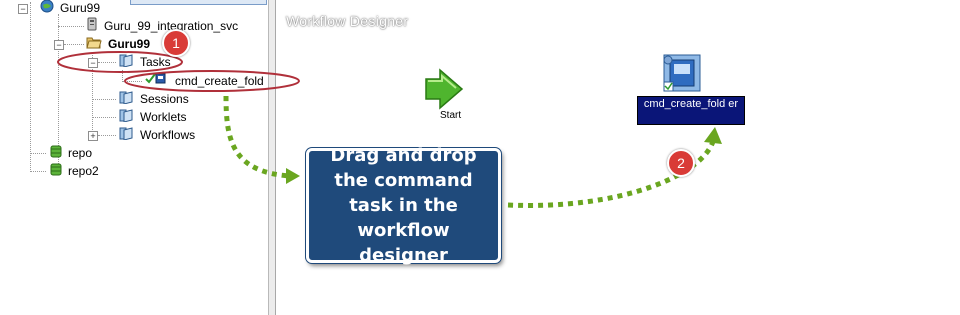 The height and width of the screenshot is (315, 960). What do you see at coordinates (164, 99) in the screenshot?
I see `tree-node-label: Sessions` at bounding box center [164, 99].